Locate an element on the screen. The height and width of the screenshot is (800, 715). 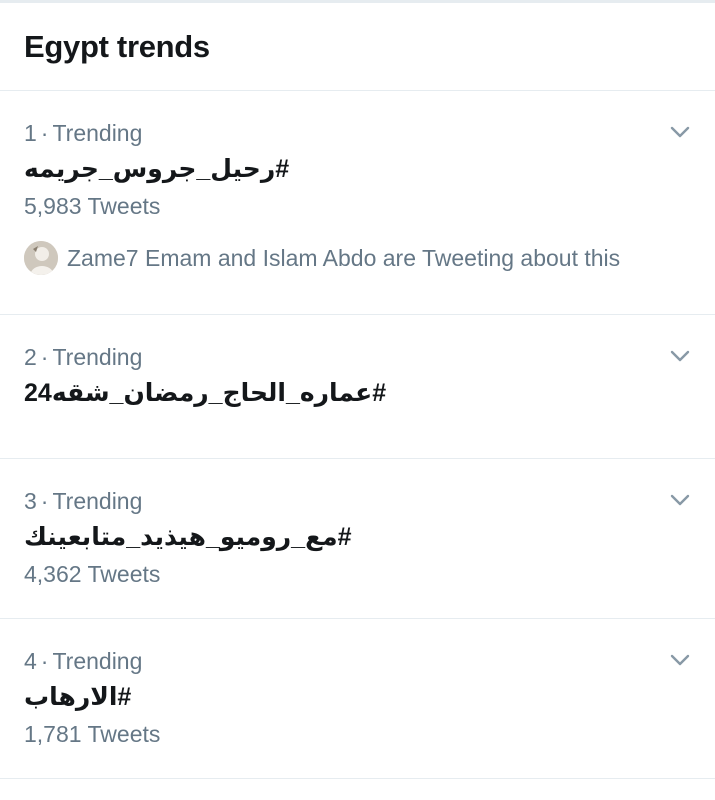
trend-tweet-count: 1,781 Tweets is located at coordinates (92, 734).